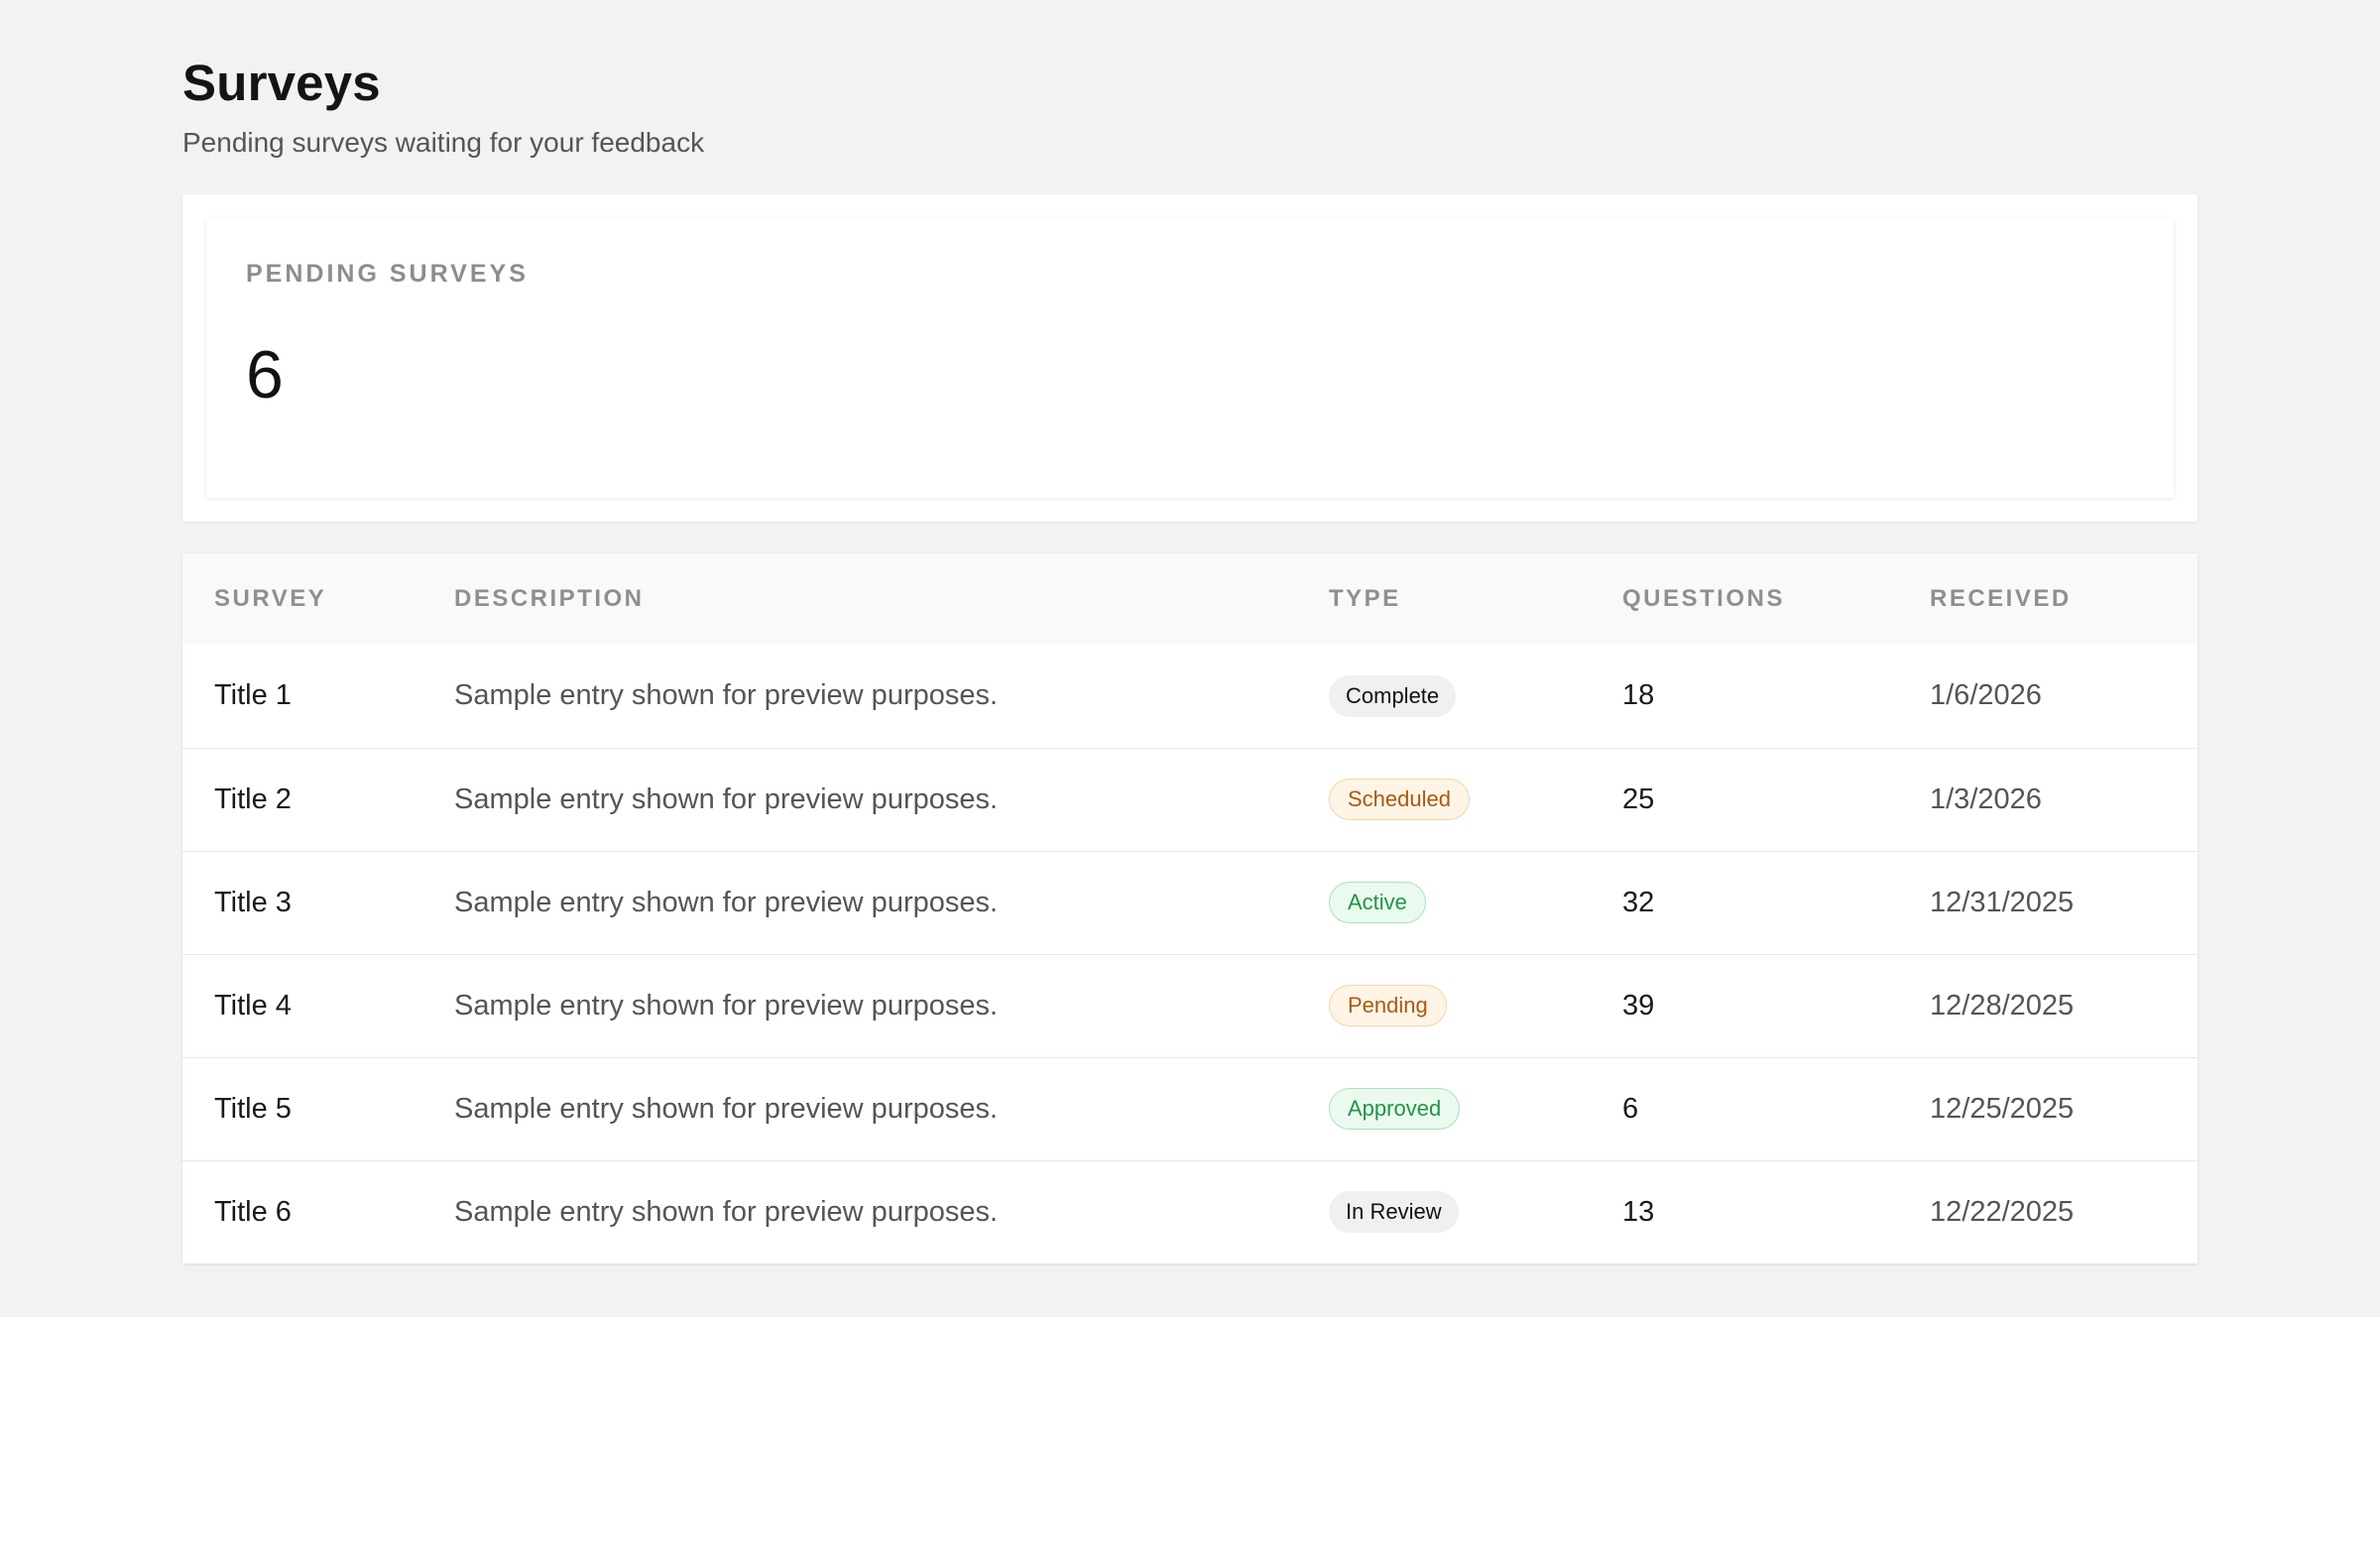  What do you see at coordinates (253, 1108) in the screenshot?
I see `survey-title: Title 5` at bounding box center [253, 1108].